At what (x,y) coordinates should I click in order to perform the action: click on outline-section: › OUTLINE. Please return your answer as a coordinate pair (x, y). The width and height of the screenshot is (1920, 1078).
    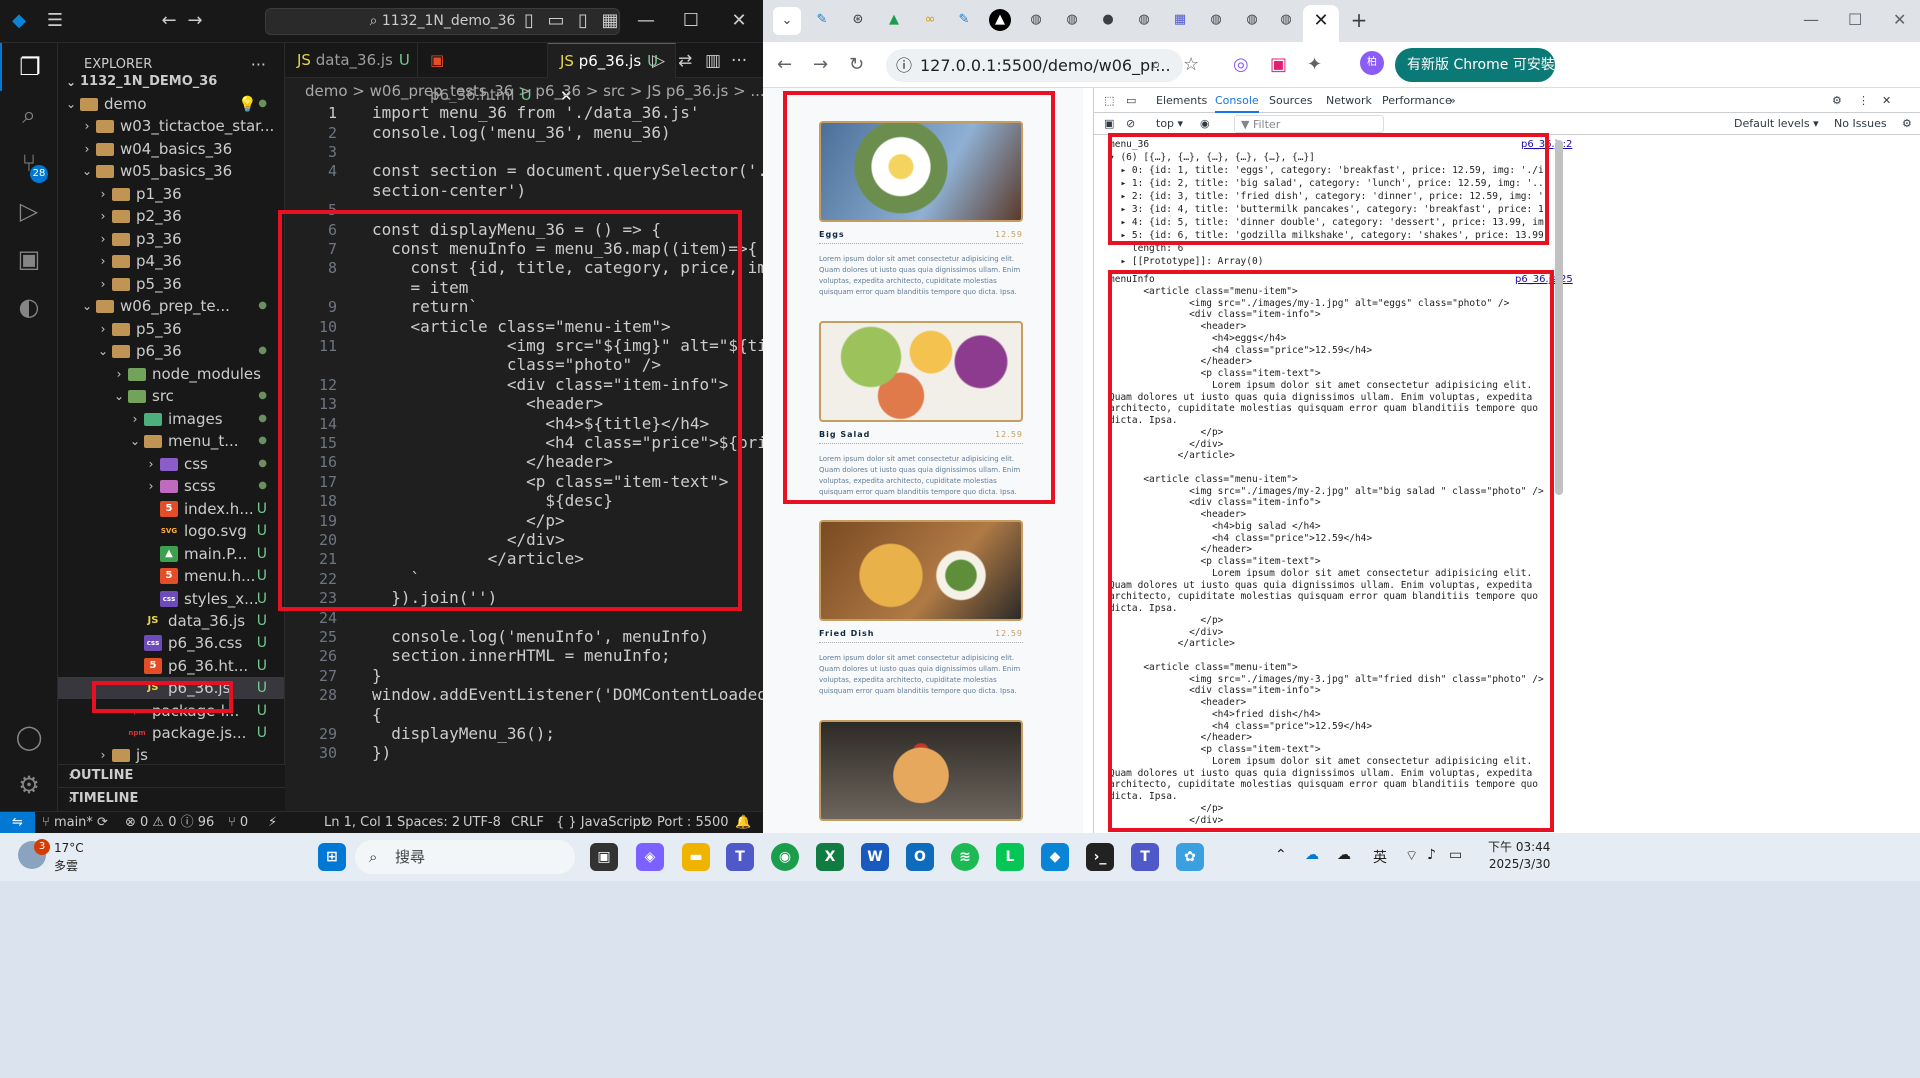
    Looking at the image, I should click on (171, 775).